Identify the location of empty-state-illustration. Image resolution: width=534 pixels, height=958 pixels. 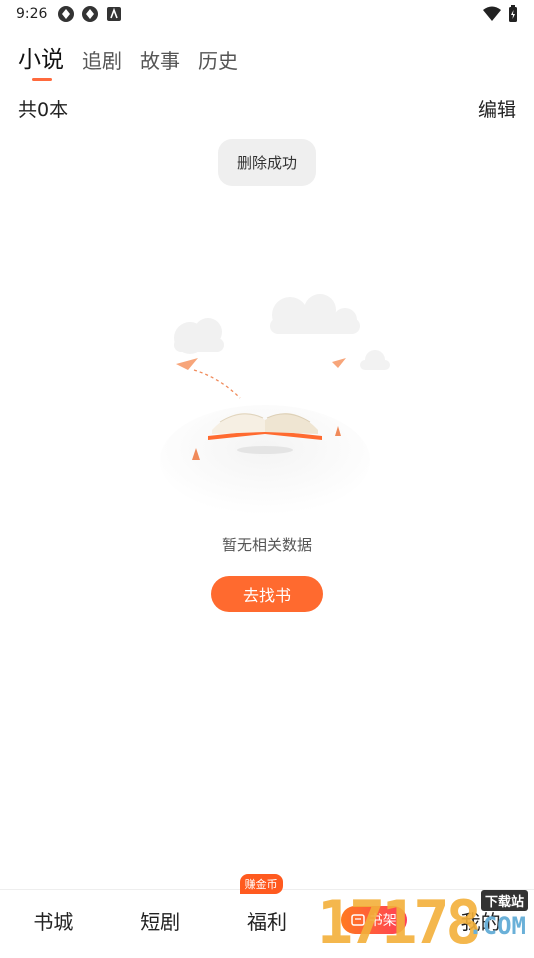
(275, 404).